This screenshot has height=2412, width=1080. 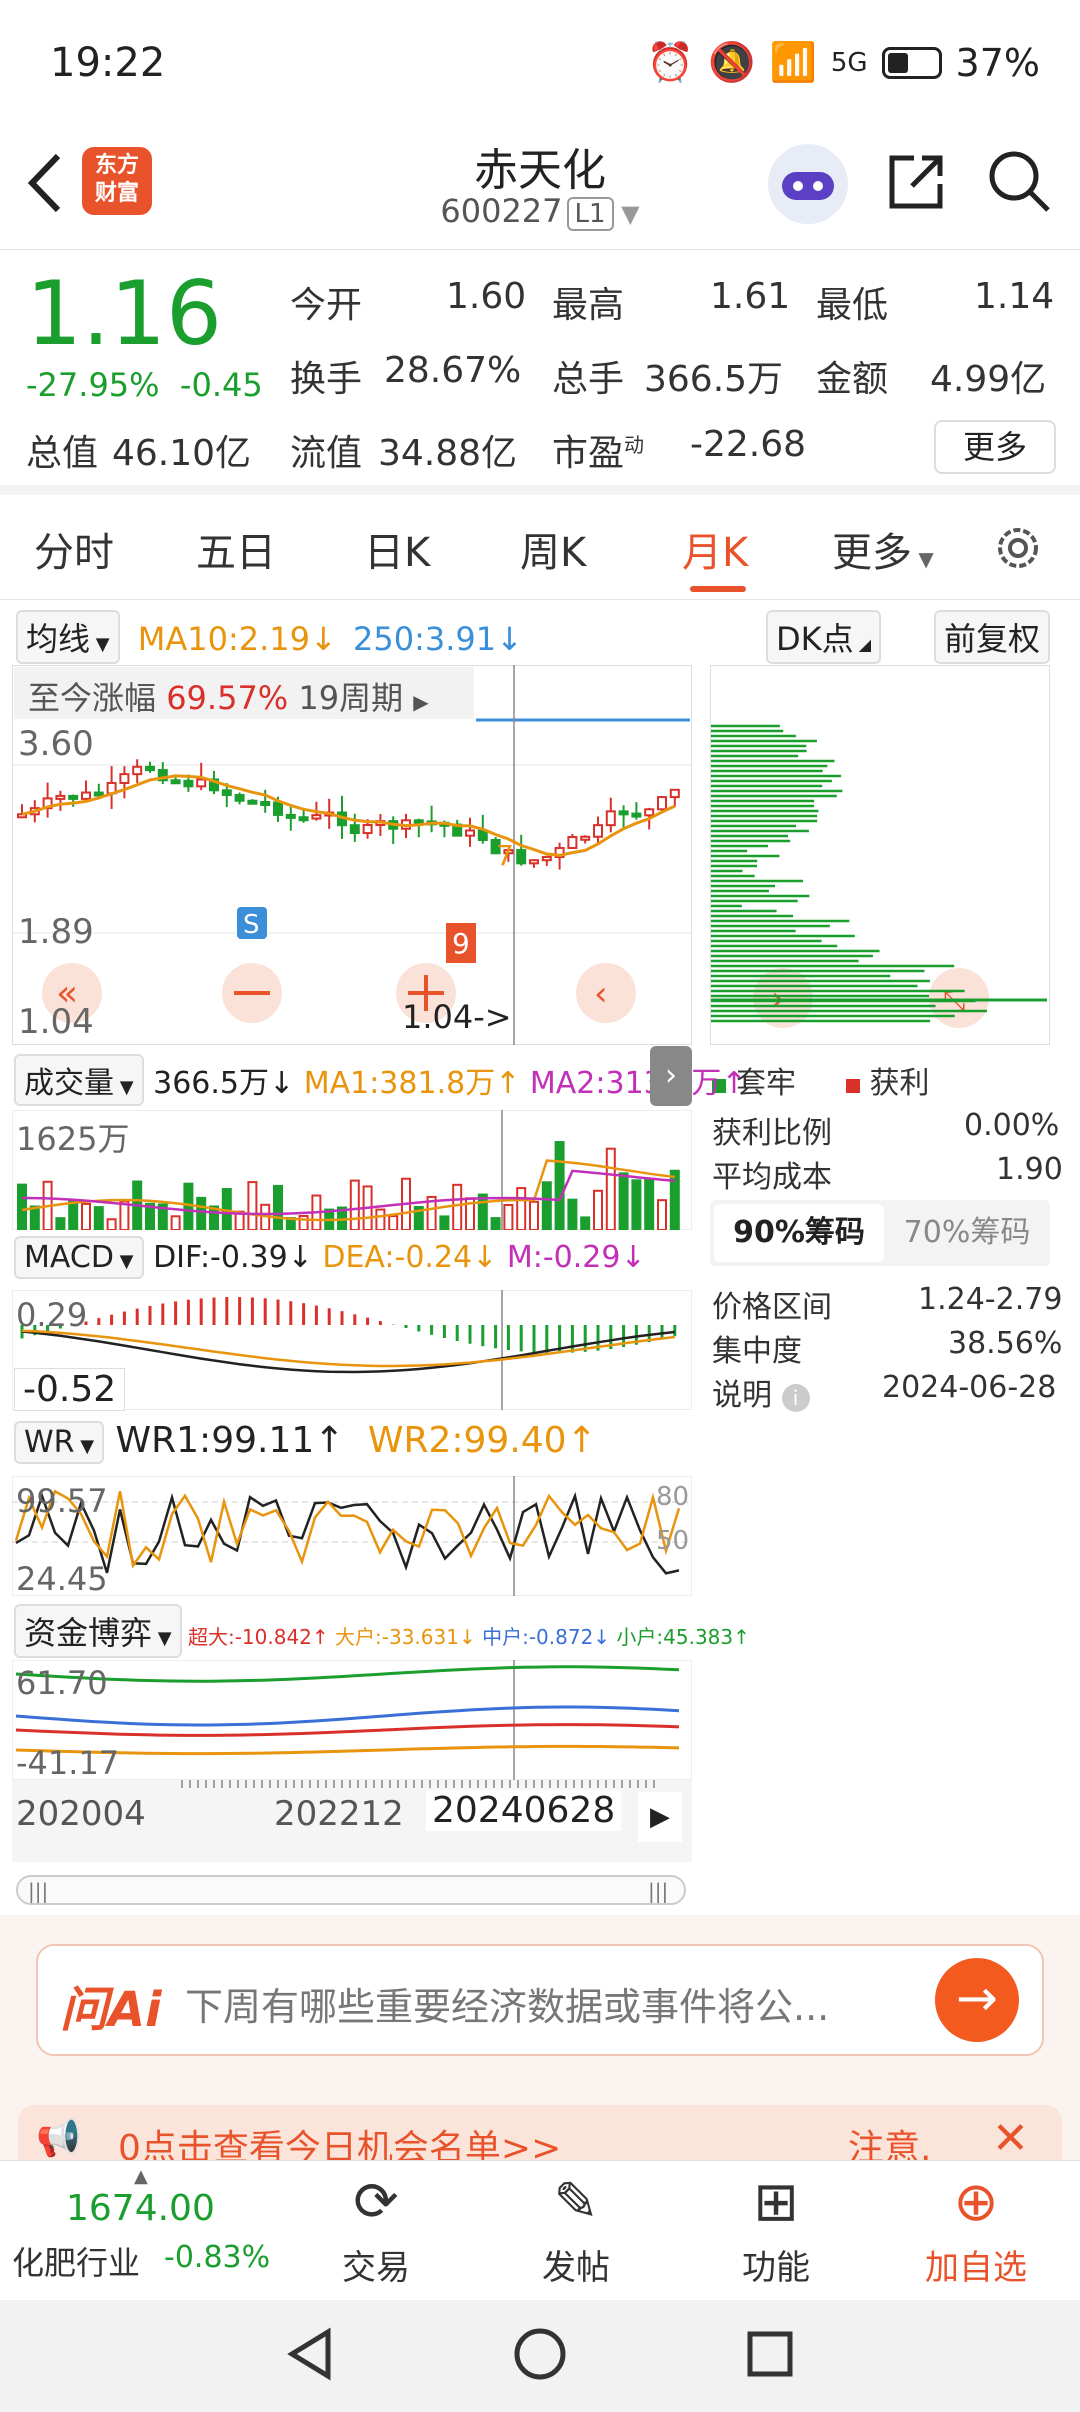 What do you see at coordinates (56, 1022) in the screenshot?
I see `kline-y-bottom: 1.04` at bounding box center [56, 1022].